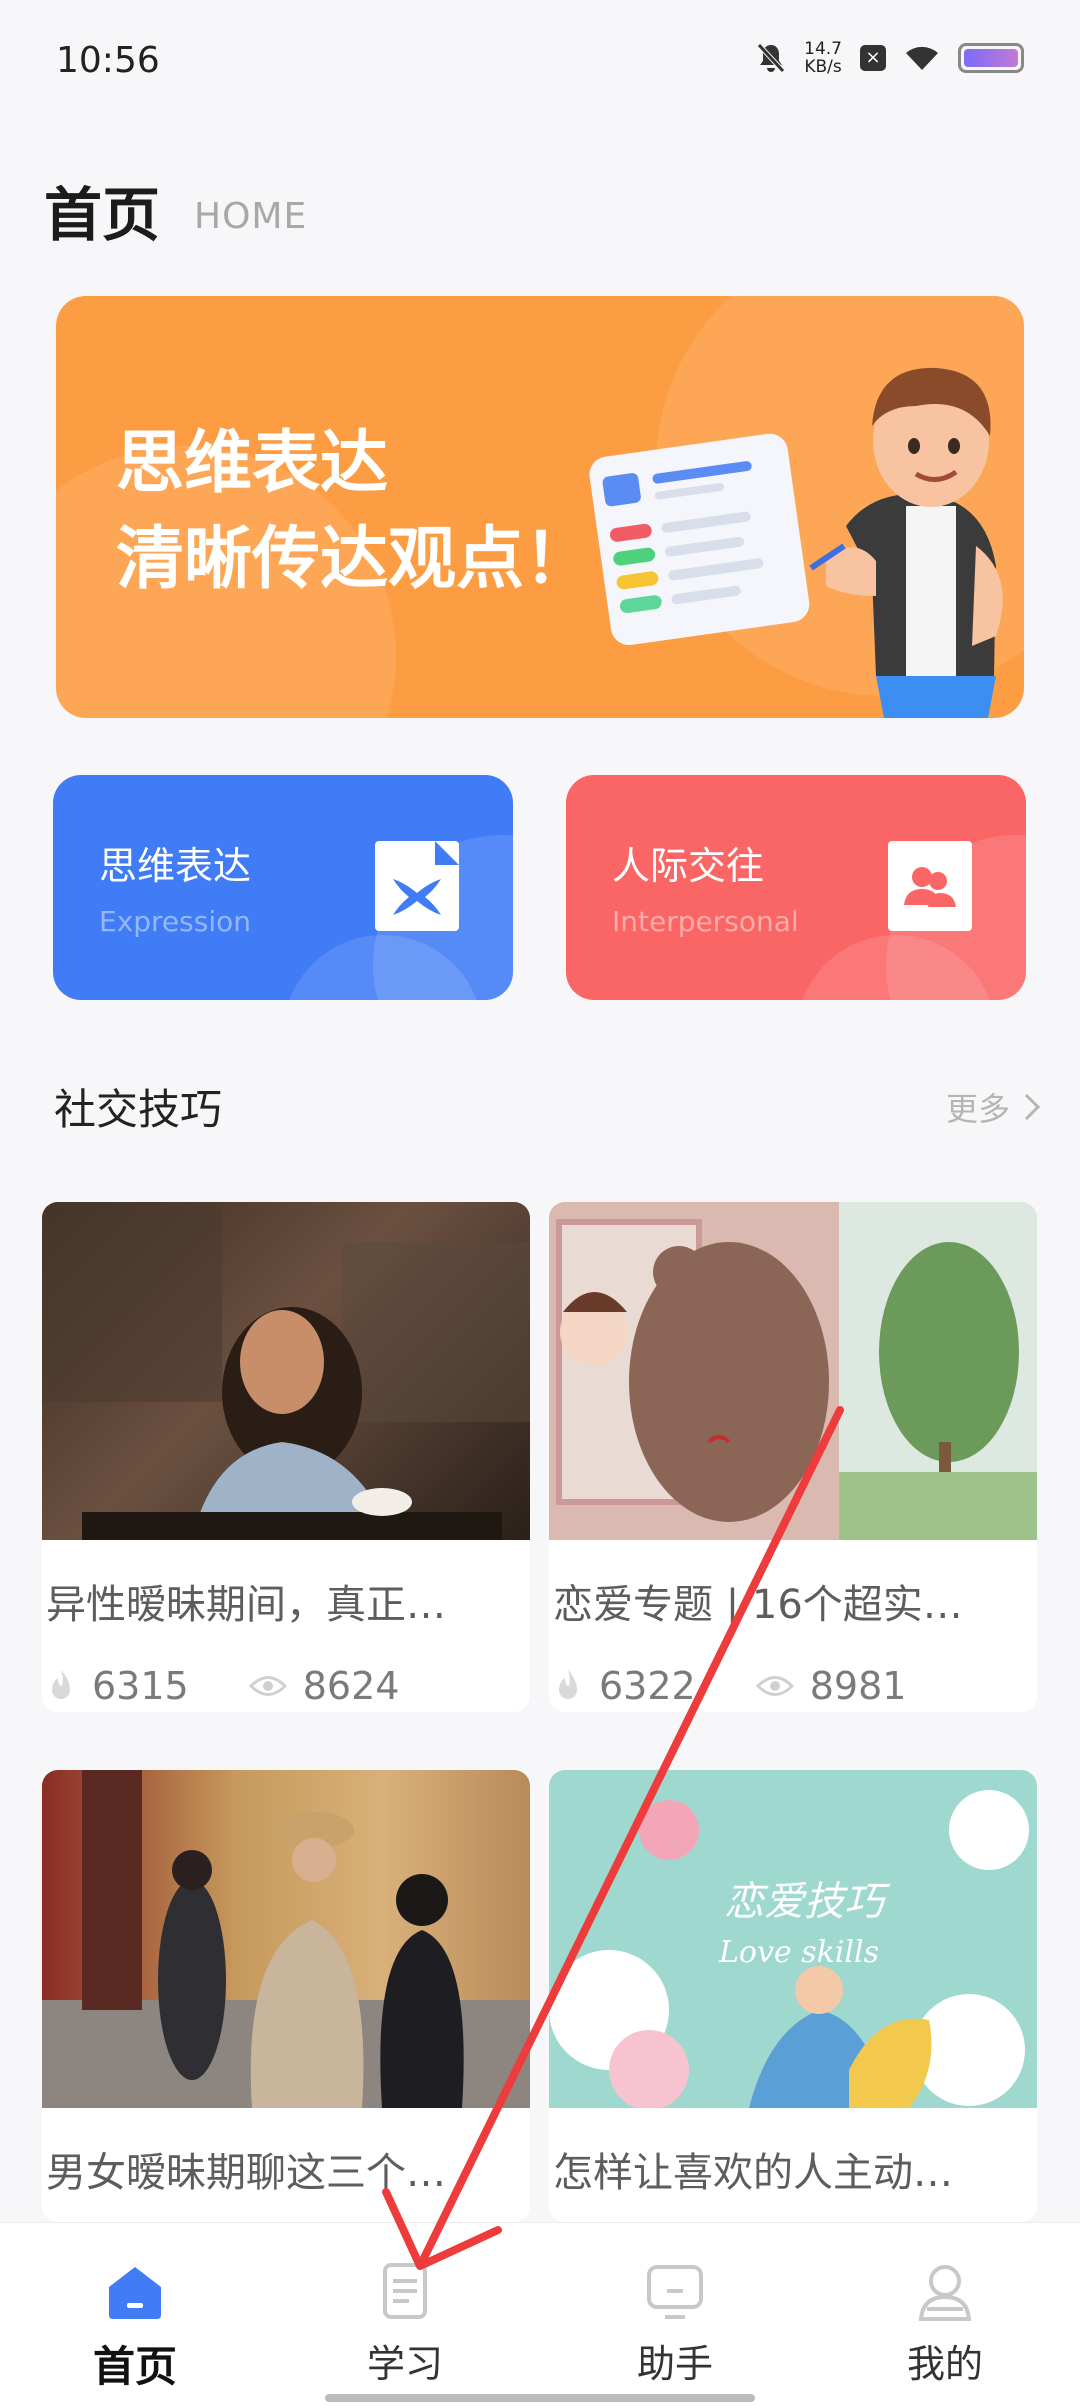 This screenshot has height=2408, width=1080. What do you see at coordinates (796, 887) in the screenshot?
I see `category-card-interpersonal: 人际交往 Interpersonal` at bounding box center [796, 887].